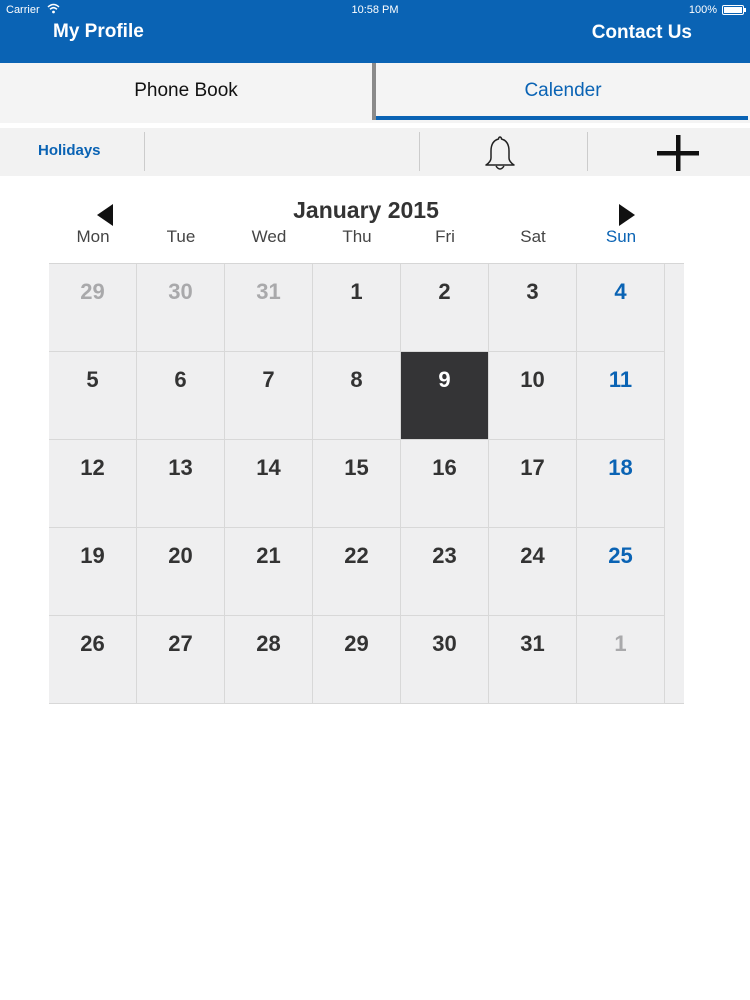 This screenshot has width=750, height=1000. What do you see at coordinates (642, 33) in the screenshot?
I see `contact-us-button: Contact Us` at bounding box center [642, 33].